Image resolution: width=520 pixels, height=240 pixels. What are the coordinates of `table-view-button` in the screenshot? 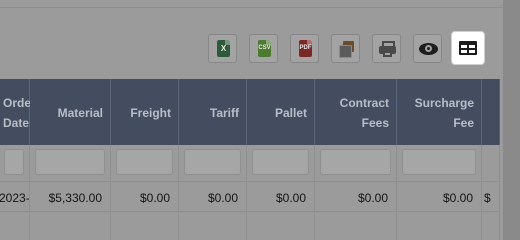 It's located at (468, 48).